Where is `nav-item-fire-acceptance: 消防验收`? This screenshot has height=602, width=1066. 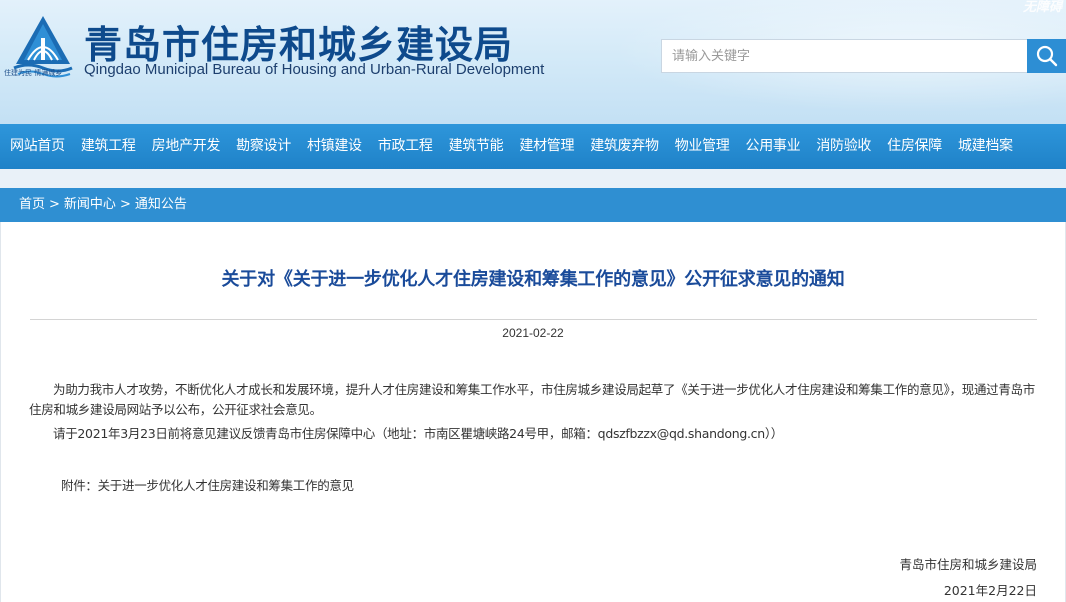
nav-item-fire-acceptance: 消防验收 is located at coordinates (843, 146).